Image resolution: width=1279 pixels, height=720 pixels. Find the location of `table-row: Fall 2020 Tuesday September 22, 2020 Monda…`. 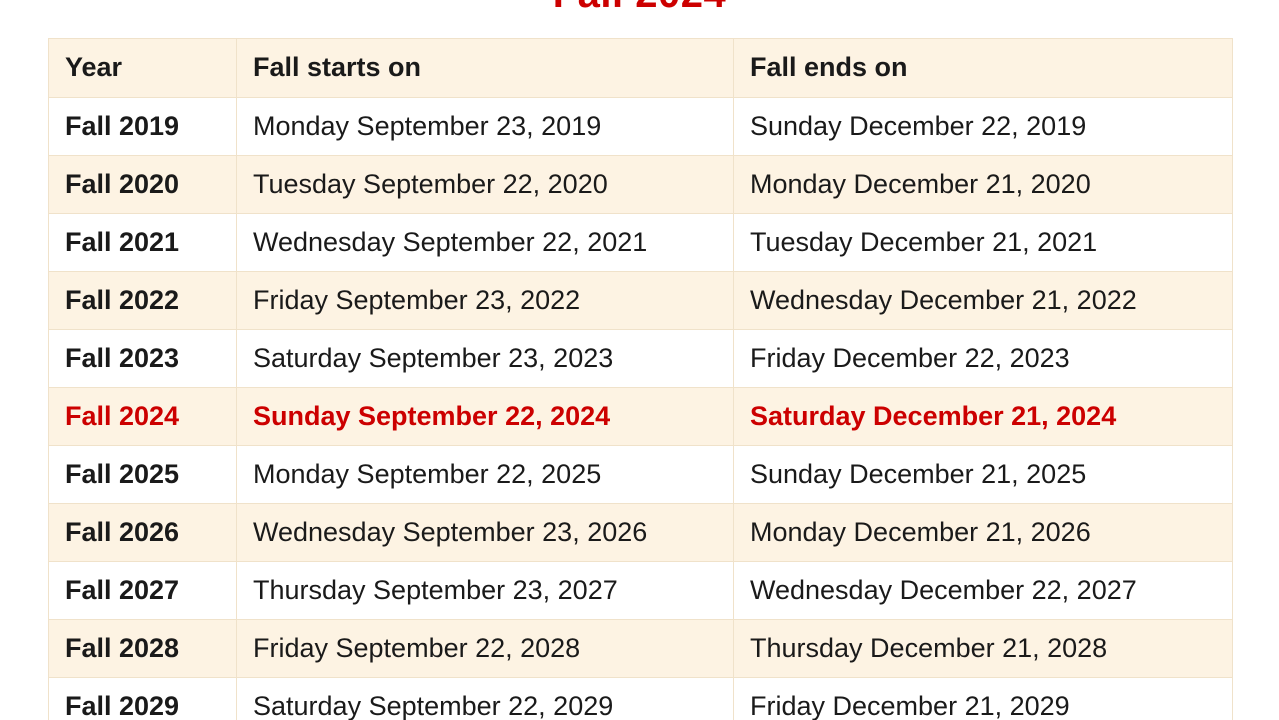

table-row: Fall 2020 Tuesday September 22, 2020 Monda… is located at coordinates (640, 184).